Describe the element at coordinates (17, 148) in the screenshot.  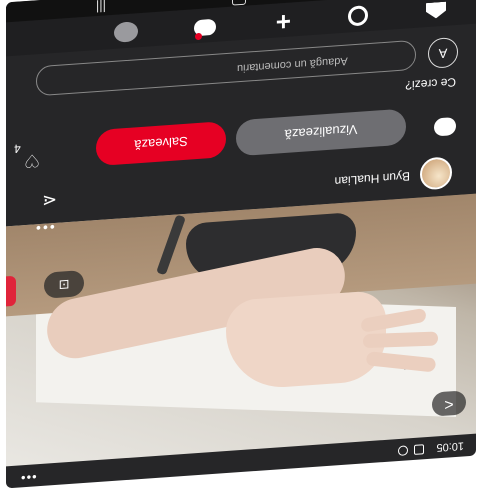
I see `likes-count: 4` at that location.